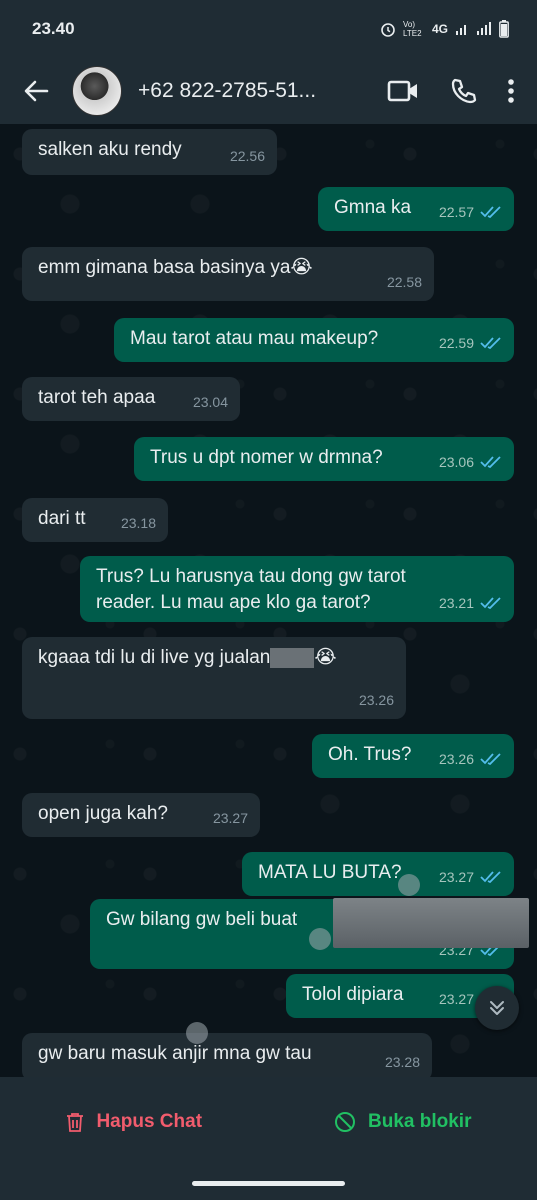 The height and width of the screenshot is (1200, 537). I want to click on message-text: salken aku rendy, so click(110, 149).